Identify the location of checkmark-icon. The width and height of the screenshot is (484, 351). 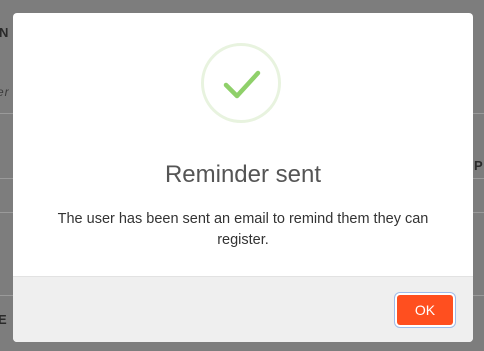
(242, 84).